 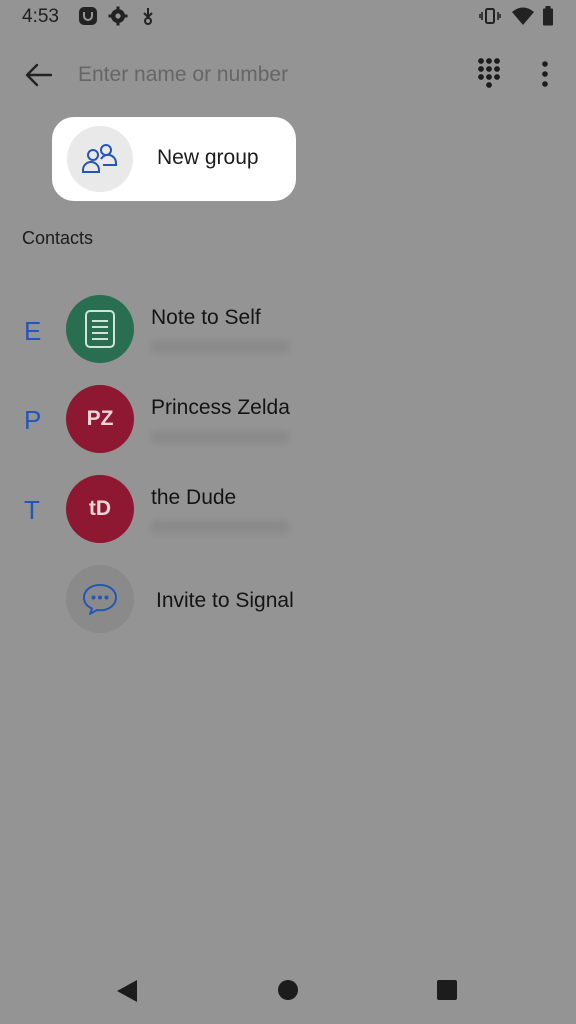 What do you see at coordinates (220, 407) in the screenshot?
I see `contact-name: Princess Zelda` at bounding box center [220, 407].